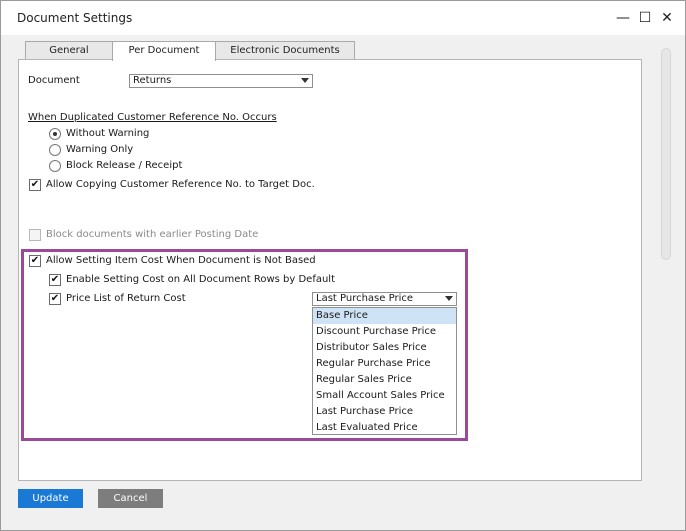 This screenshot has height=531, width=686. Describe the element at coordinates (35, 261) in the screenshot. I see `allow-item-cost-checkbox: ✔` at that location.